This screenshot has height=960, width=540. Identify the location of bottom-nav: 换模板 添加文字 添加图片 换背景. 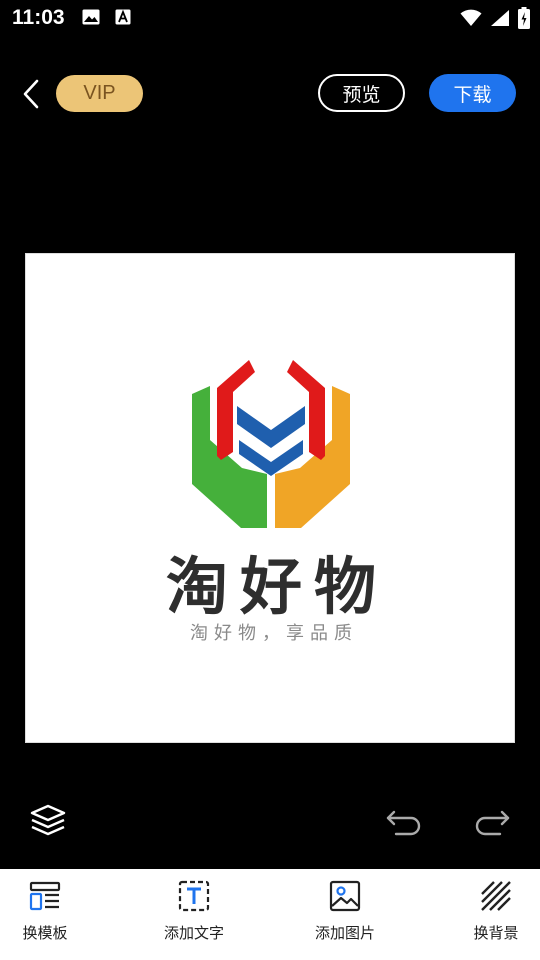
(270, 914).